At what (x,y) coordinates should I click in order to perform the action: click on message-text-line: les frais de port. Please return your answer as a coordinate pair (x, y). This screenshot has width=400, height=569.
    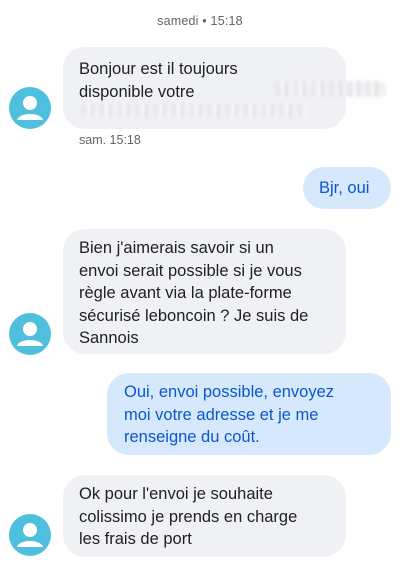
    Looking at the image, I should click on (135, 539).